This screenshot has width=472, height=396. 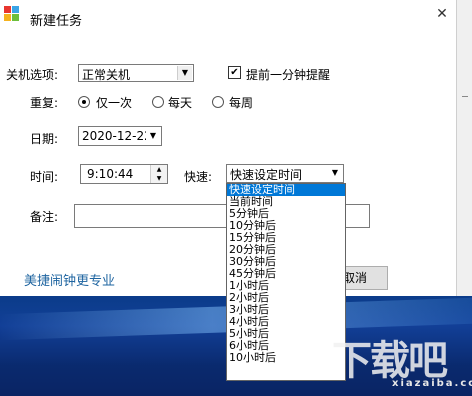 I want to click on shutdown-option-value: 正常关机, so click(x=106, y=75).